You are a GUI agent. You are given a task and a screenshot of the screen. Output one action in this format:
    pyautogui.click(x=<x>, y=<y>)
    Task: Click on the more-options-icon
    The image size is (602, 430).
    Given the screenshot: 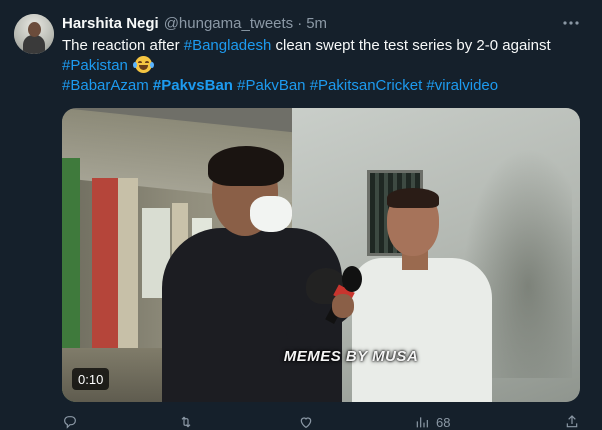 What is the action you would take?
    pyautogui.click(x=571, y=23)
    